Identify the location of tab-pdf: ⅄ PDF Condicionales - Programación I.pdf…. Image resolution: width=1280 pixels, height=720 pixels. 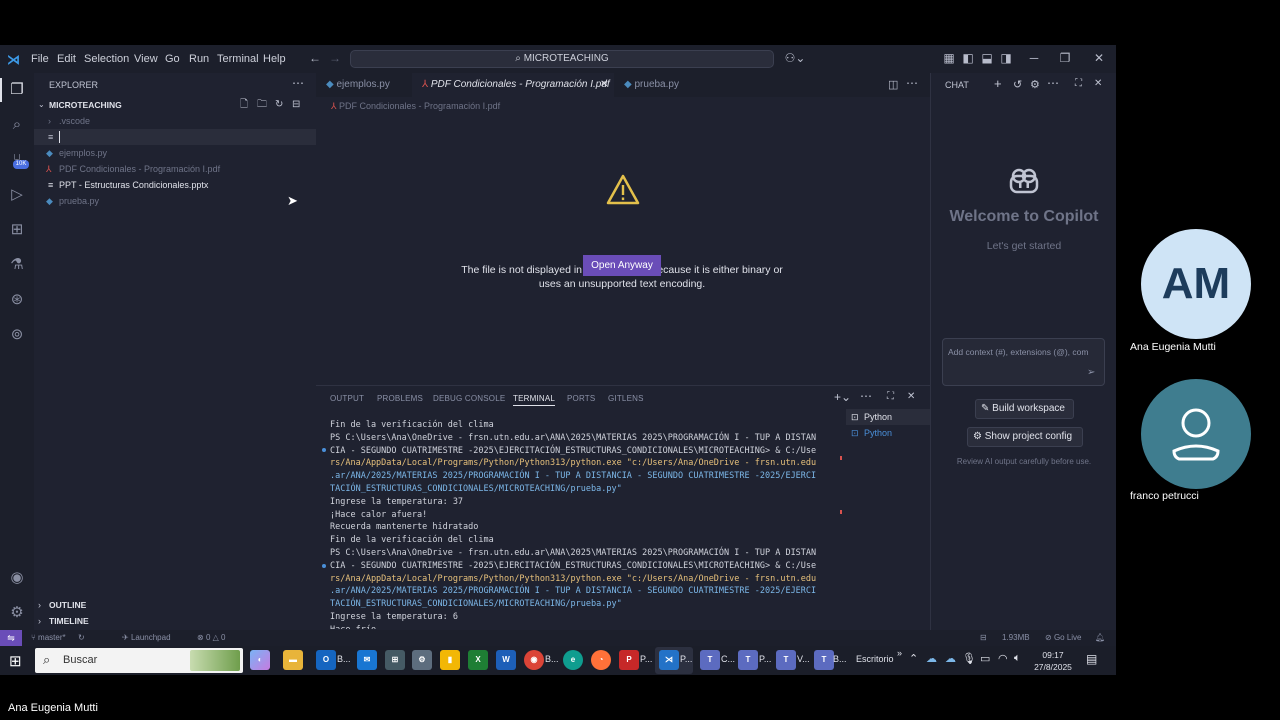
(513, 85).